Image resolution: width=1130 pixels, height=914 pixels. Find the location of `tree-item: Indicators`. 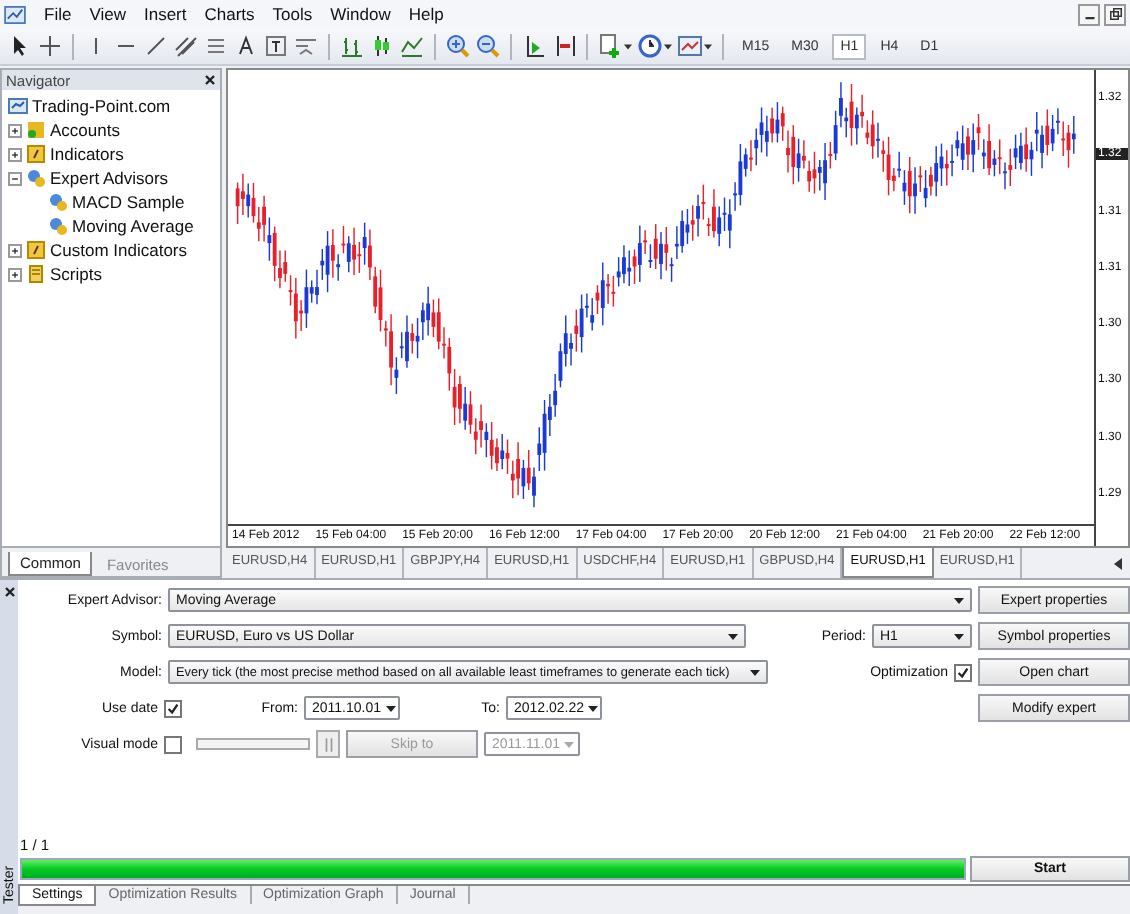

tree-item: Indicators is located at coordinates (87, 154).